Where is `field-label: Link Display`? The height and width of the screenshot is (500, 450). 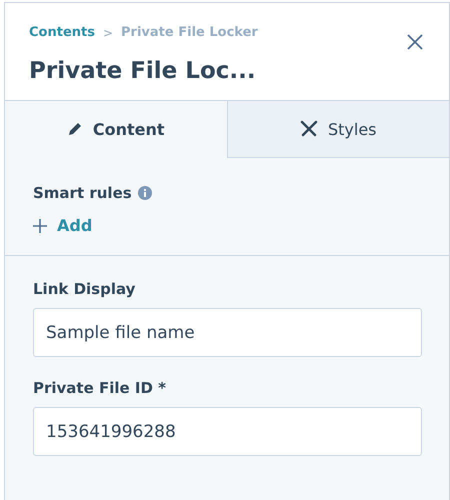 field-label: Link Display is located at coordinates (84, 289).